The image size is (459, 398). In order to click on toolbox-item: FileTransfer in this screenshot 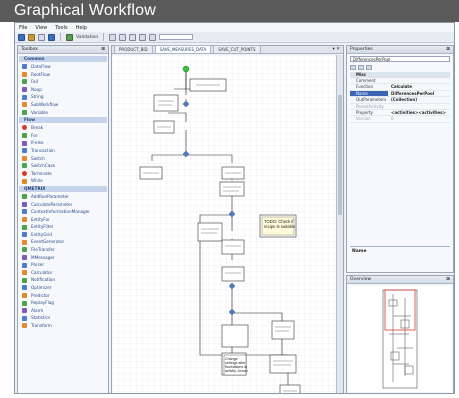, I will do `click(63, 250)`.